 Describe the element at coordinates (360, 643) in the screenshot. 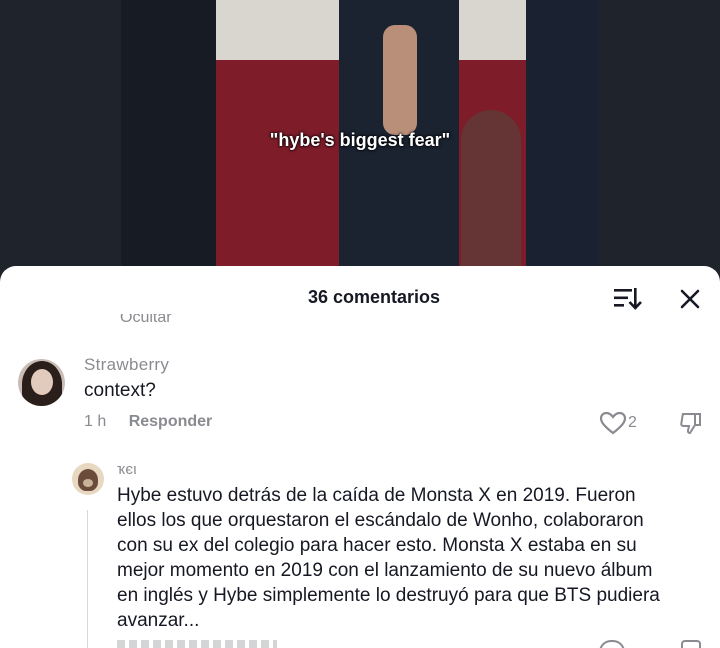

I see `next-comment-meta-fragment` at that location.